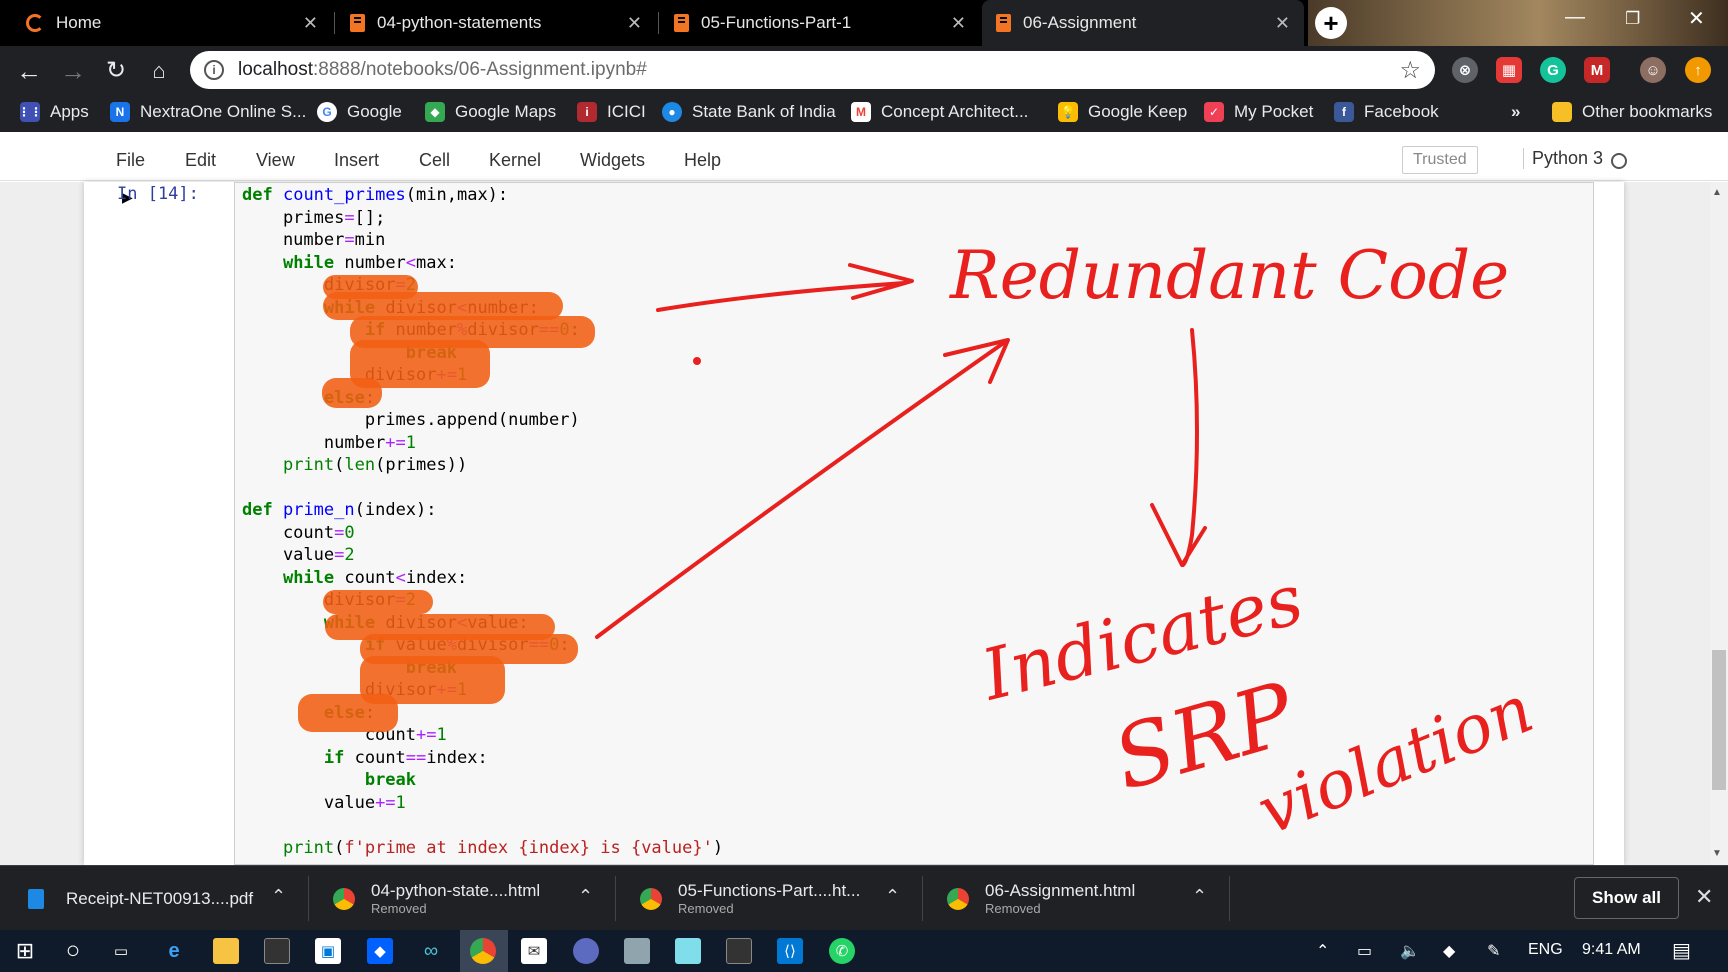 This screenshot has height=972, width=1728. Describe the element at coordinates (1653, 70) in the screenshot. I see `profile-avatar: ☺` at that location.